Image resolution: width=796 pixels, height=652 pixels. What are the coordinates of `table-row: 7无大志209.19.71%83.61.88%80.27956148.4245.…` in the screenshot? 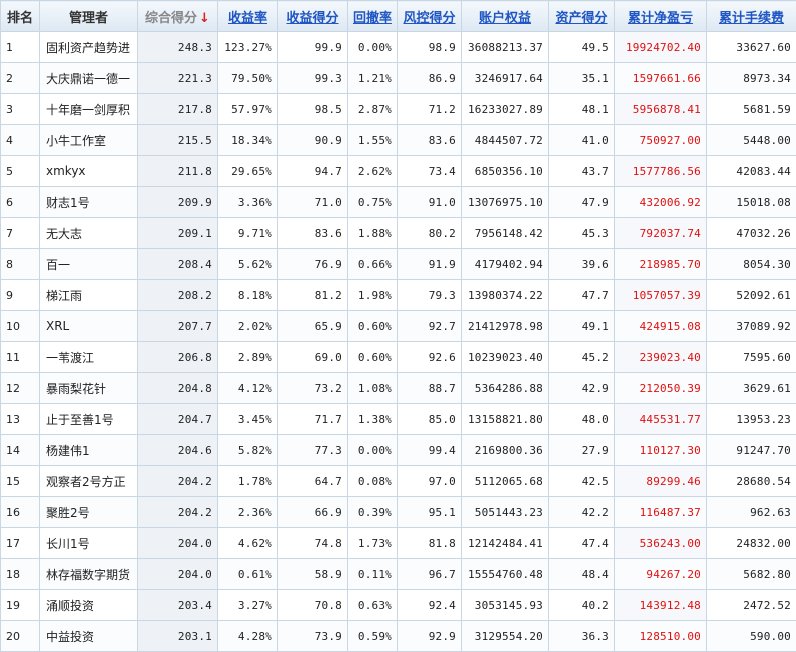 It's located at (398, 233).